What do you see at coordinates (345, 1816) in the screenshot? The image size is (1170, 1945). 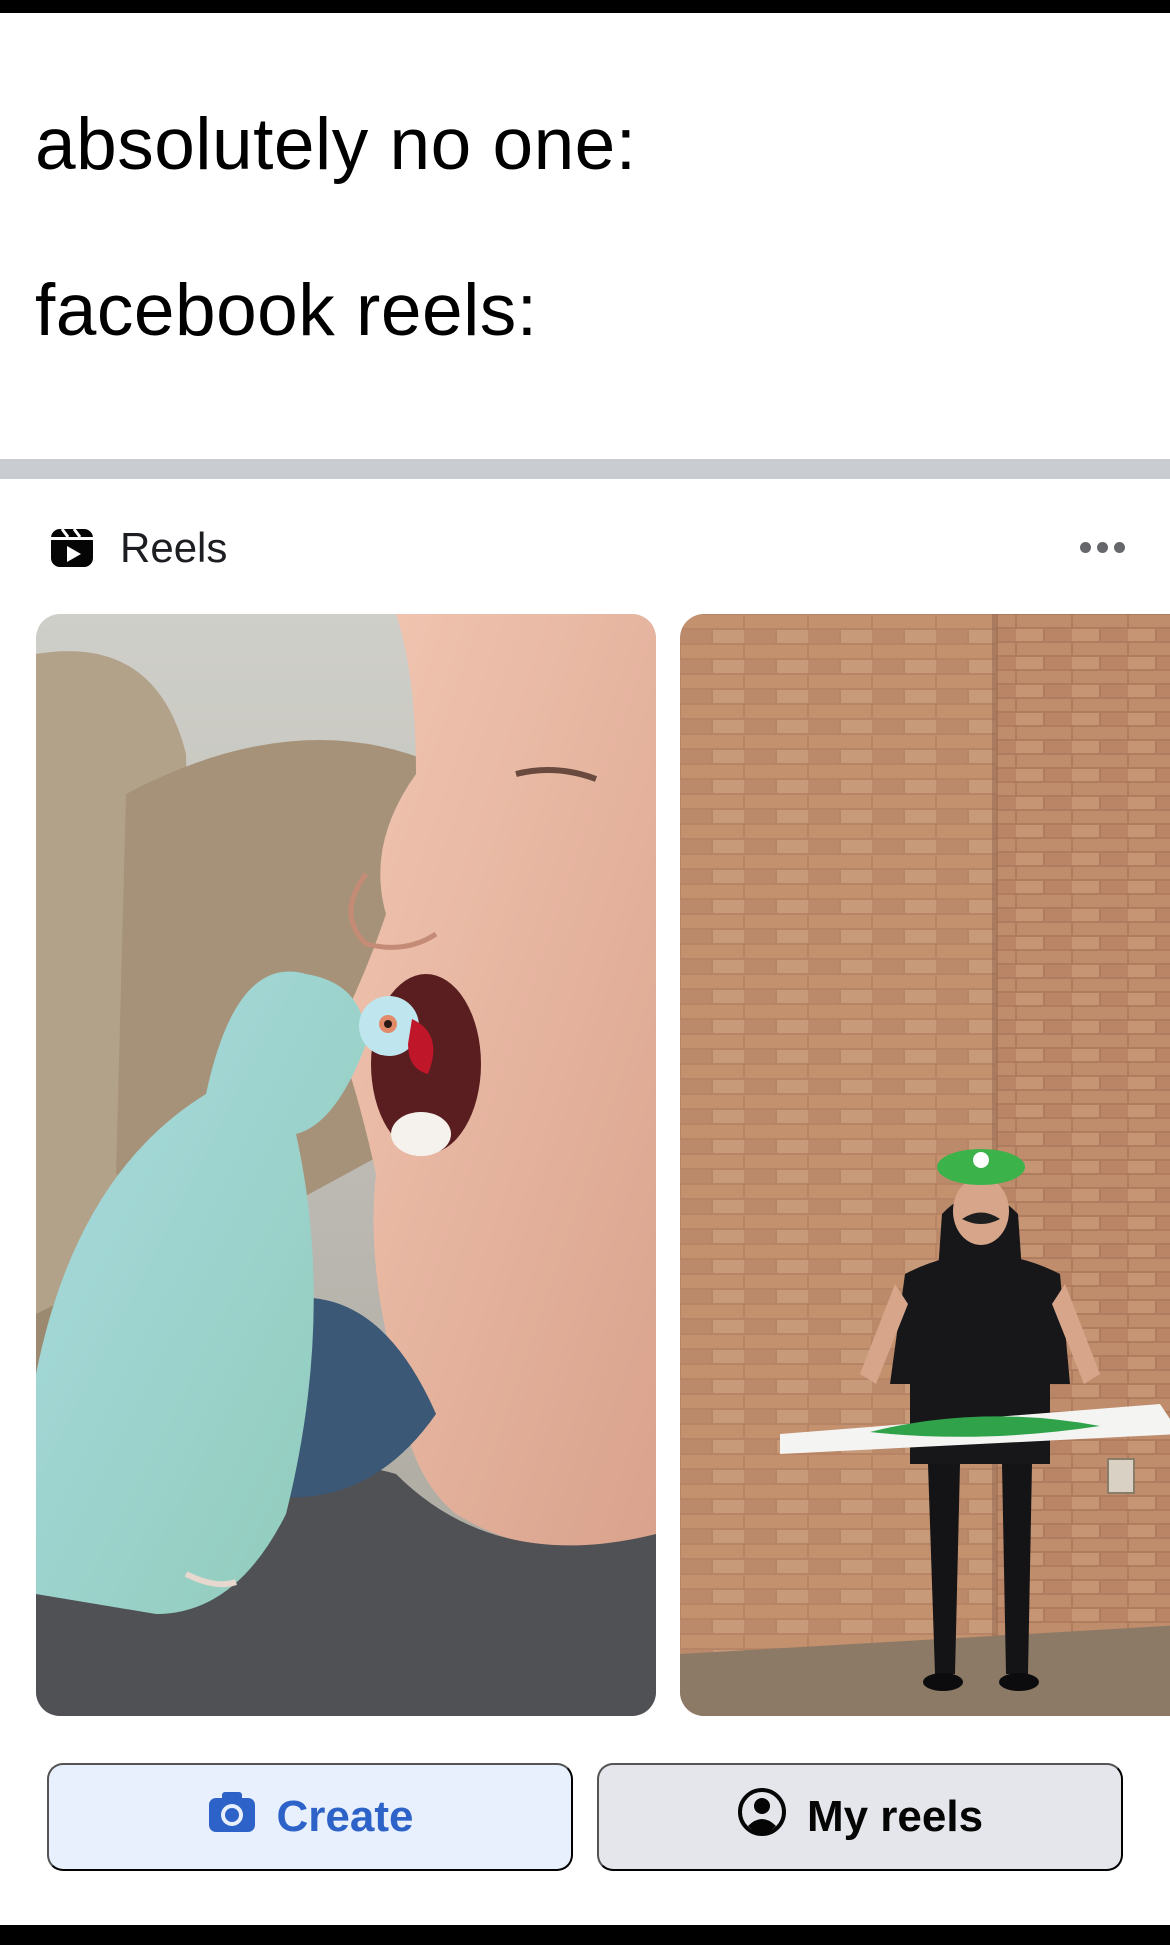 I see `create-label: Create` at bounding box center [345, 1816].